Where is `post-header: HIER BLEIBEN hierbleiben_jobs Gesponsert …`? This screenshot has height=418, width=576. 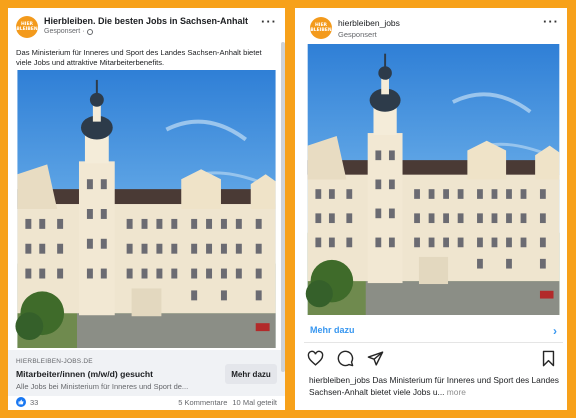 post-header: HIER BLEIBEN hierbleiben_jobs Gesponsert … is located at coordinates (431, 23).